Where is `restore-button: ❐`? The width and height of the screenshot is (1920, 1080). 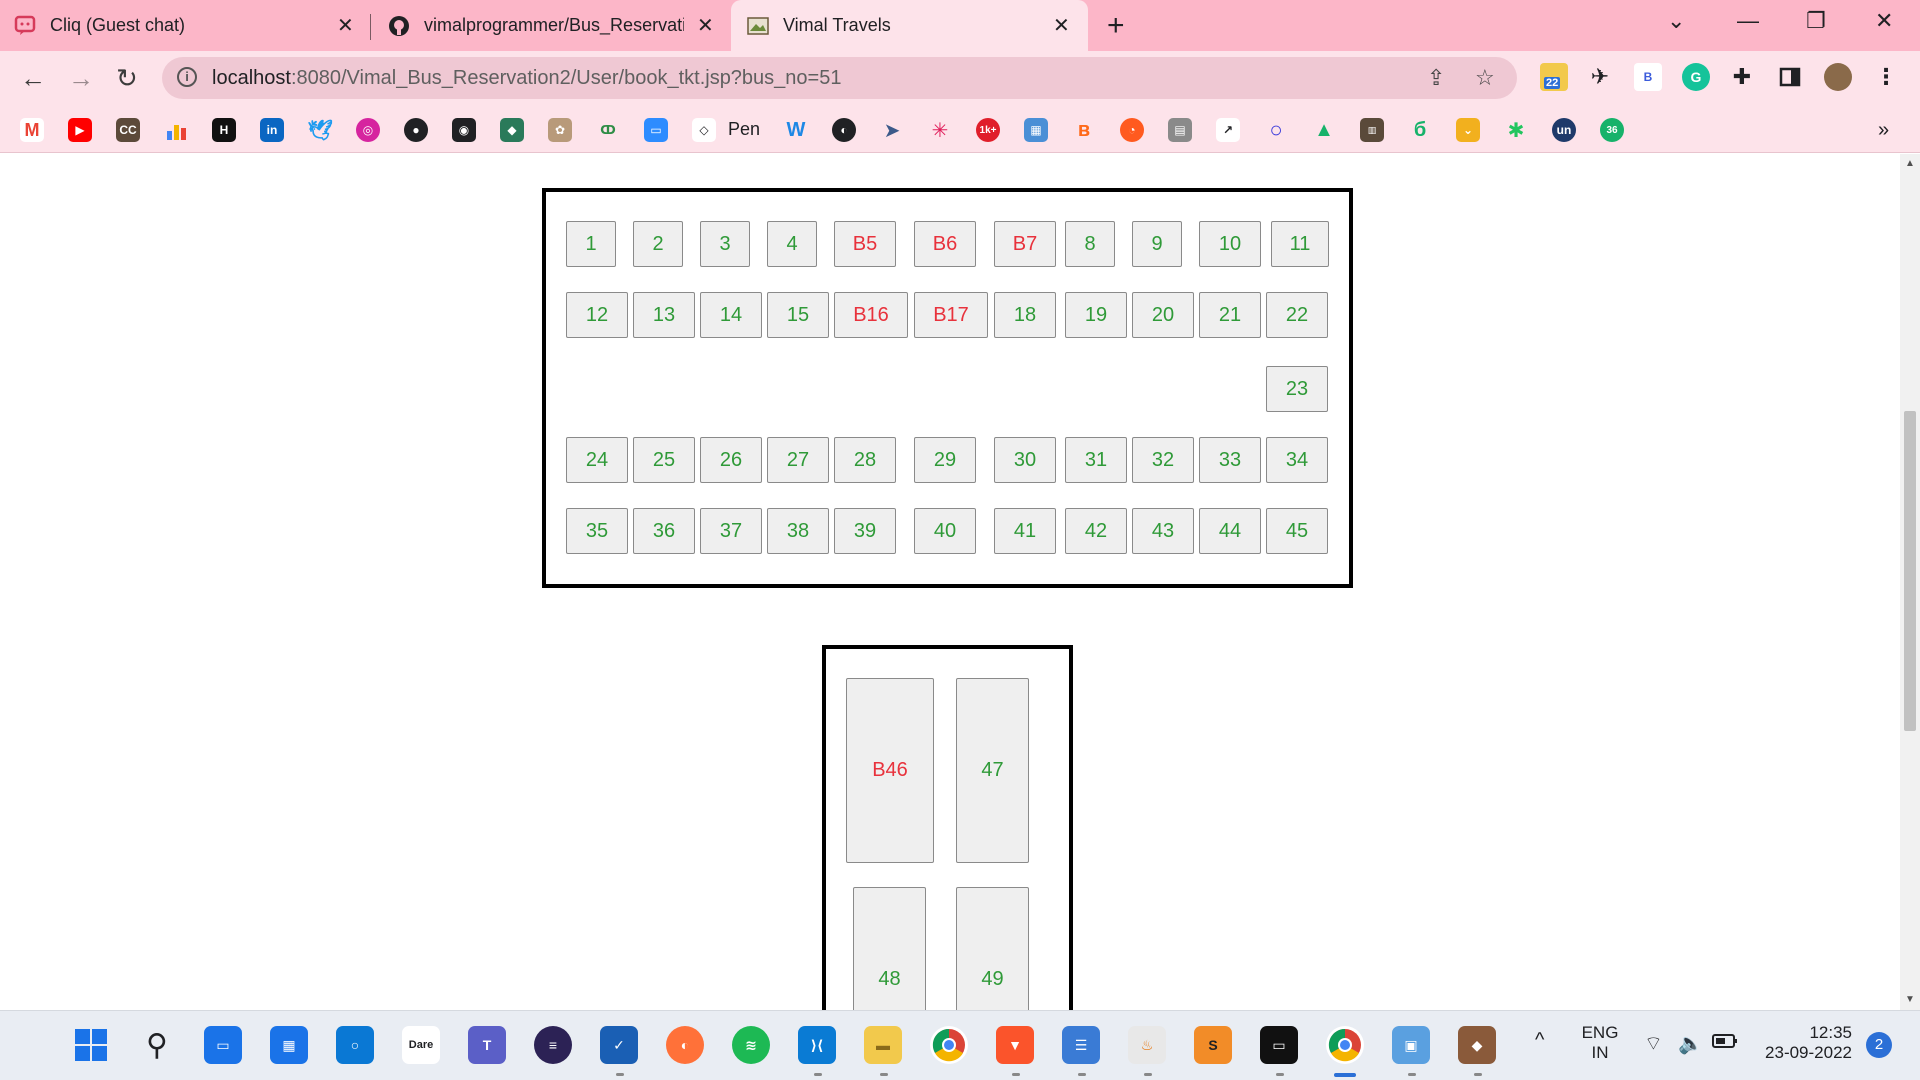
restore-button: ❐ is located at coordinates (1816, 21).